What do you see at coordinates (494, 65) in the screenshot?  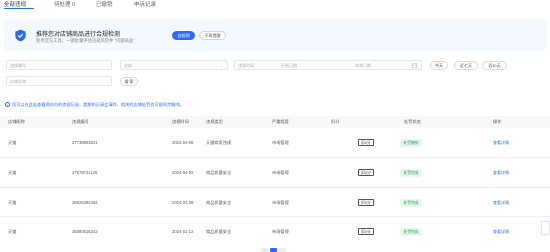 I see `chip-last-30-days: 近30天` at bounding box center [494, 65].